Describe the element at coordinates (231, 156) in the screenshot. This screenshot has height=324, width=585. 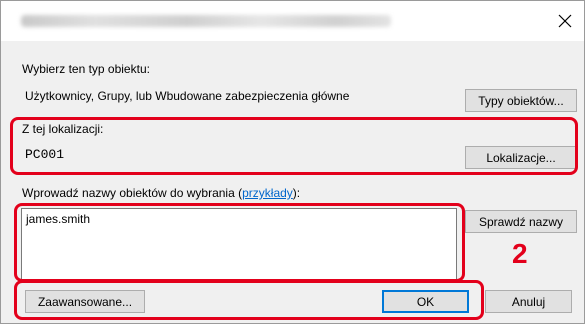
I see `location-value: PC001` at that location.